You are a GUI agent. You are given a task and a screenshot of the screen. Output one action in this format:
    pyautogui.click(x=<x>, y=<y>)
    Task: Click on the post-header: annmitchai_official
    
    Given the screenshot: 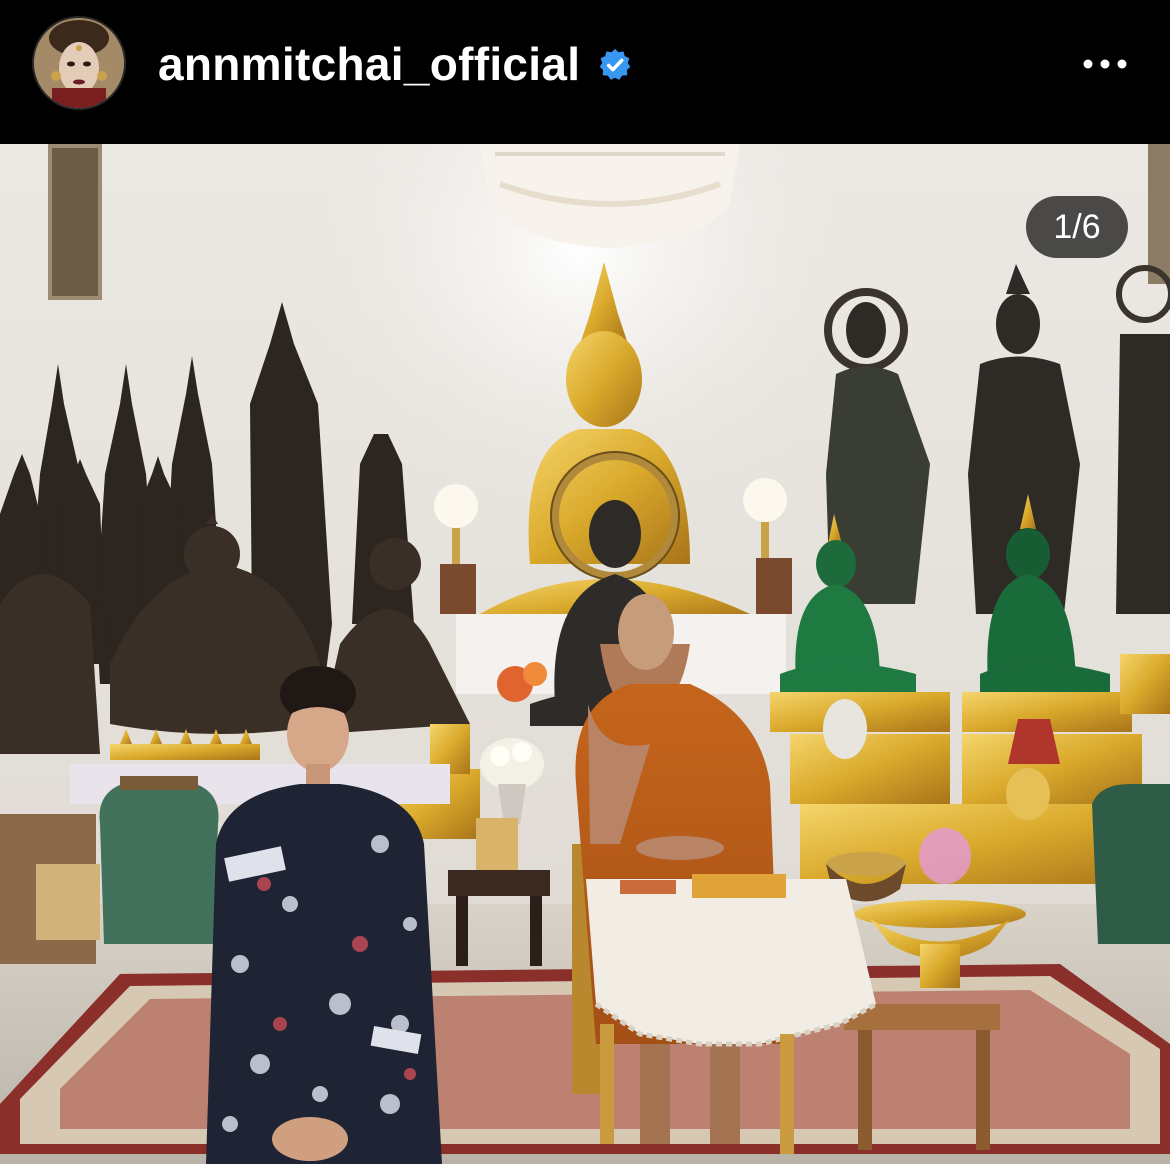 What is the action you would take?
    pyautogui.click(x=585, y=72)
    